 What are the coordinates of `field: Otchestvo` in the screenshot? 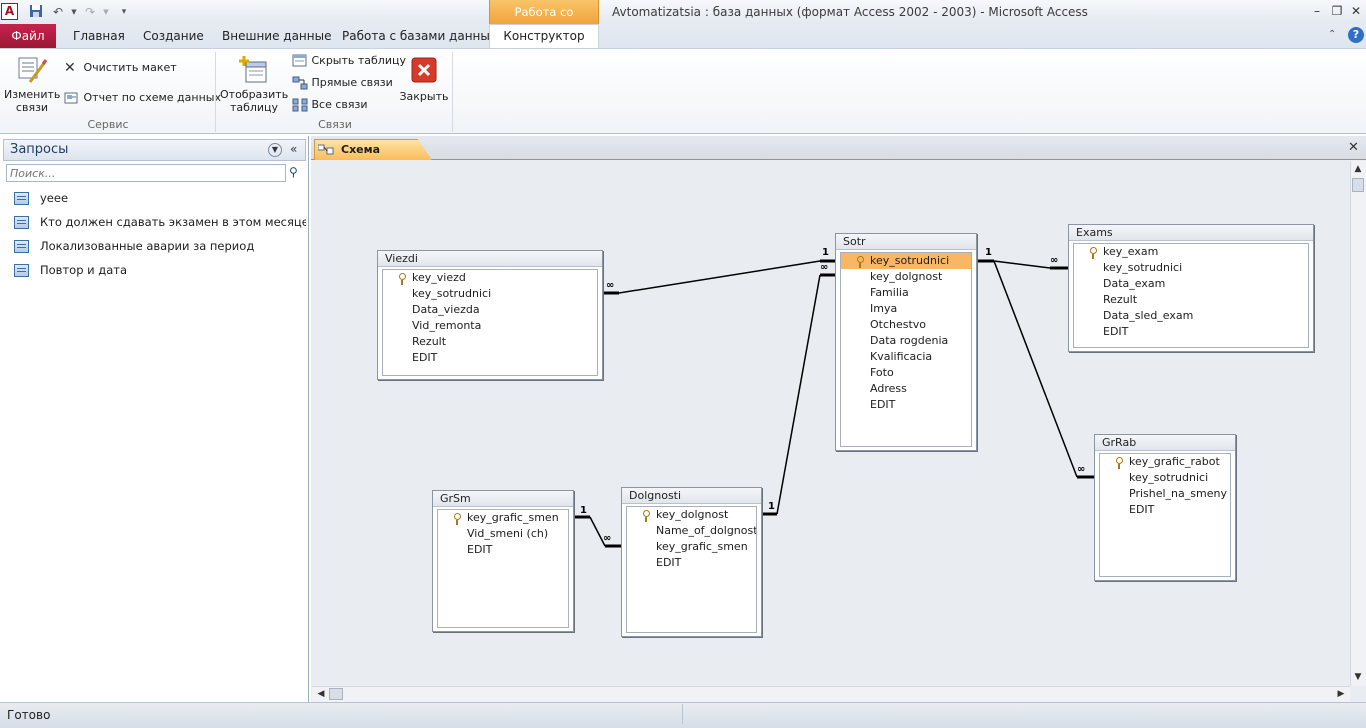 It's located at (906, 325).